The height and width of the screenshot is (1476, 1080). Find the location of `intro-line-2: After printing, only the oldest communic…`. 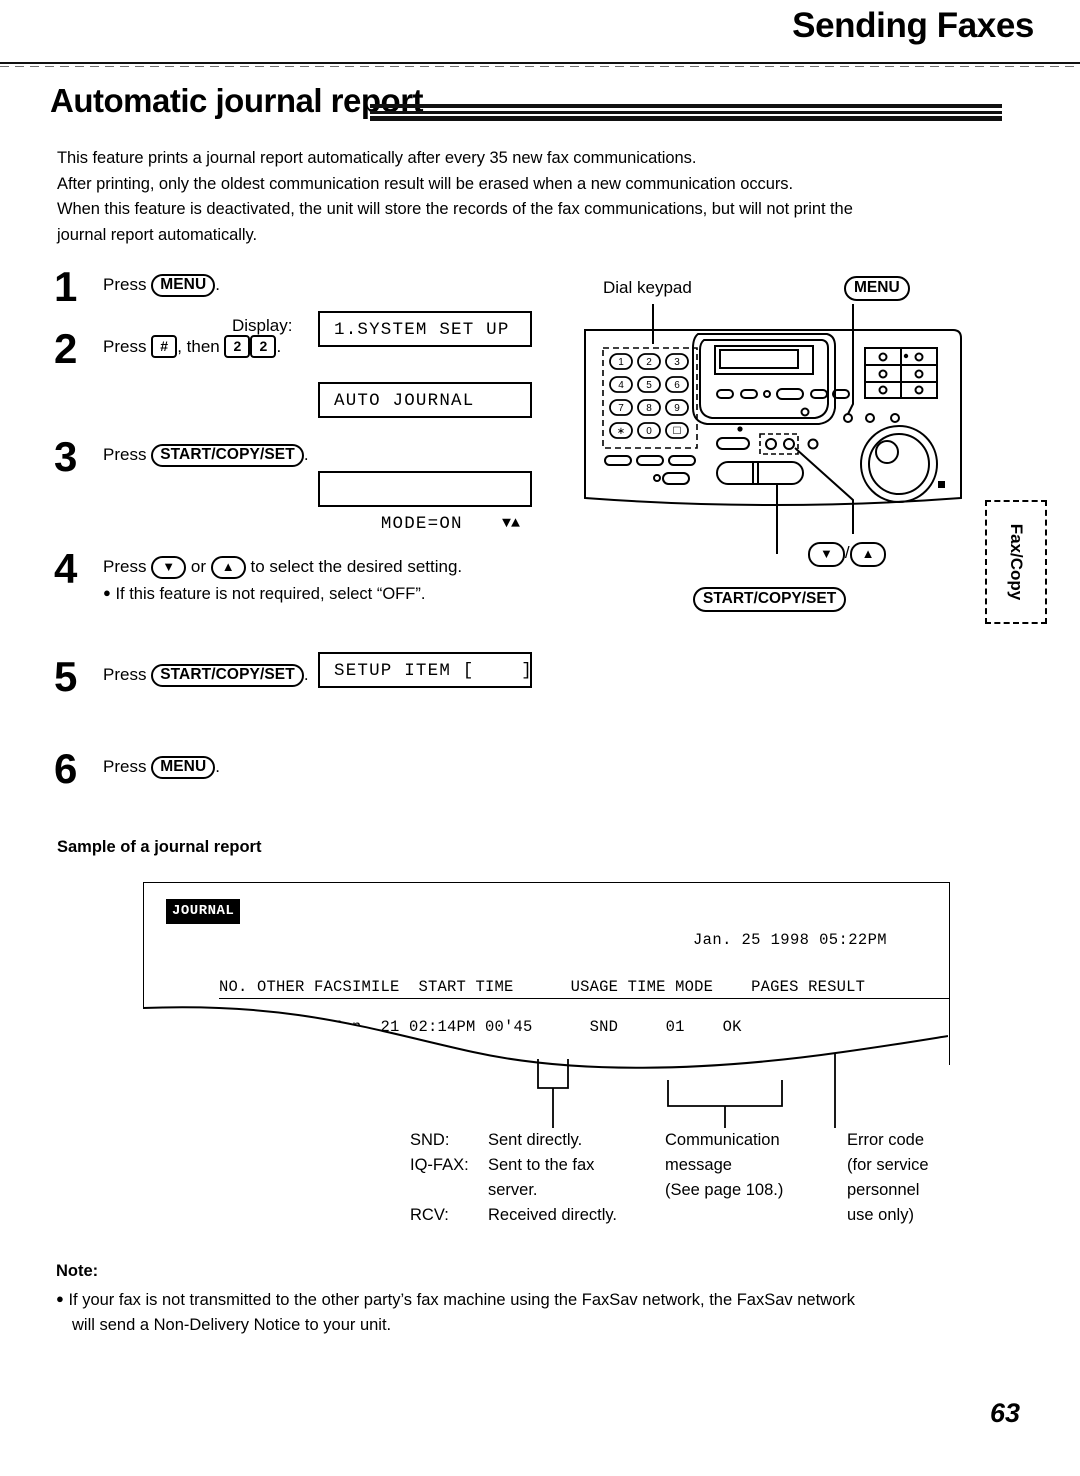

intro-line-2: After printing, only the oldest communic… is located at coordinates (425, 183).